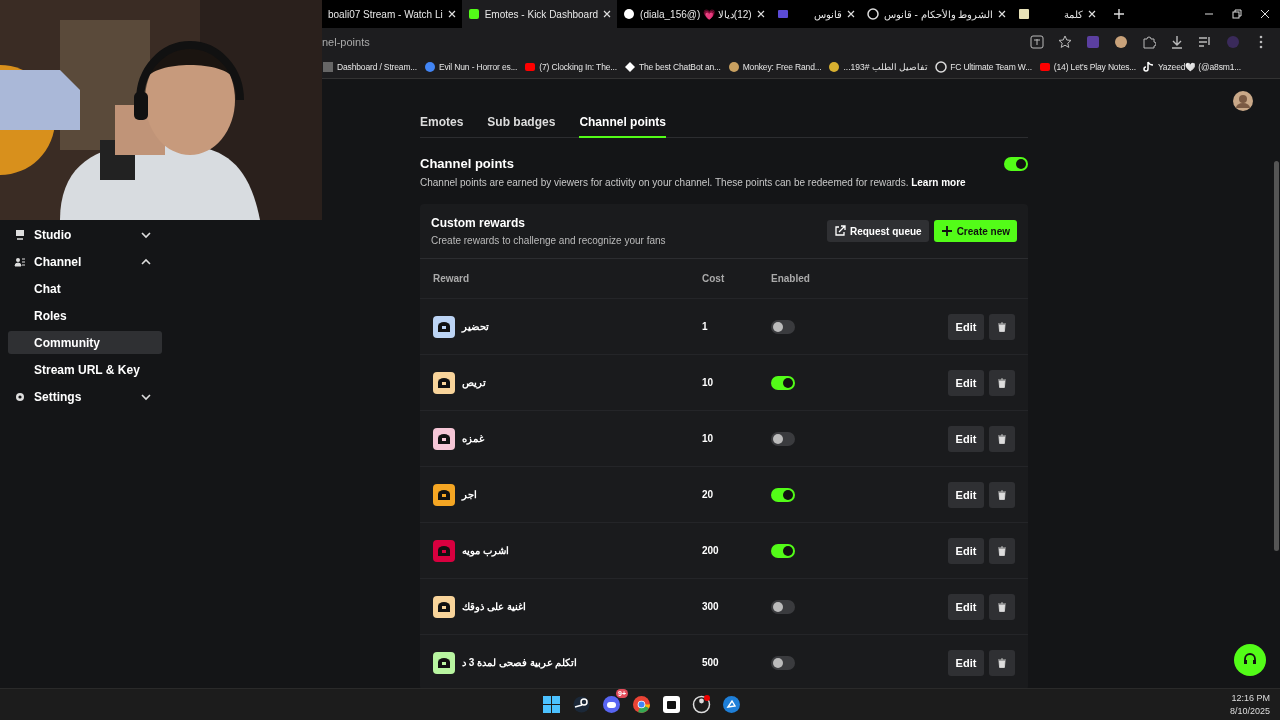 The width and height of the screenshot is (1280, 720). What do you see at coordinates (548, 240) in the screenshot?
I see `card-subtitle: Create rewards to challenge and recognize your fans` at bounding box center [548, 240].